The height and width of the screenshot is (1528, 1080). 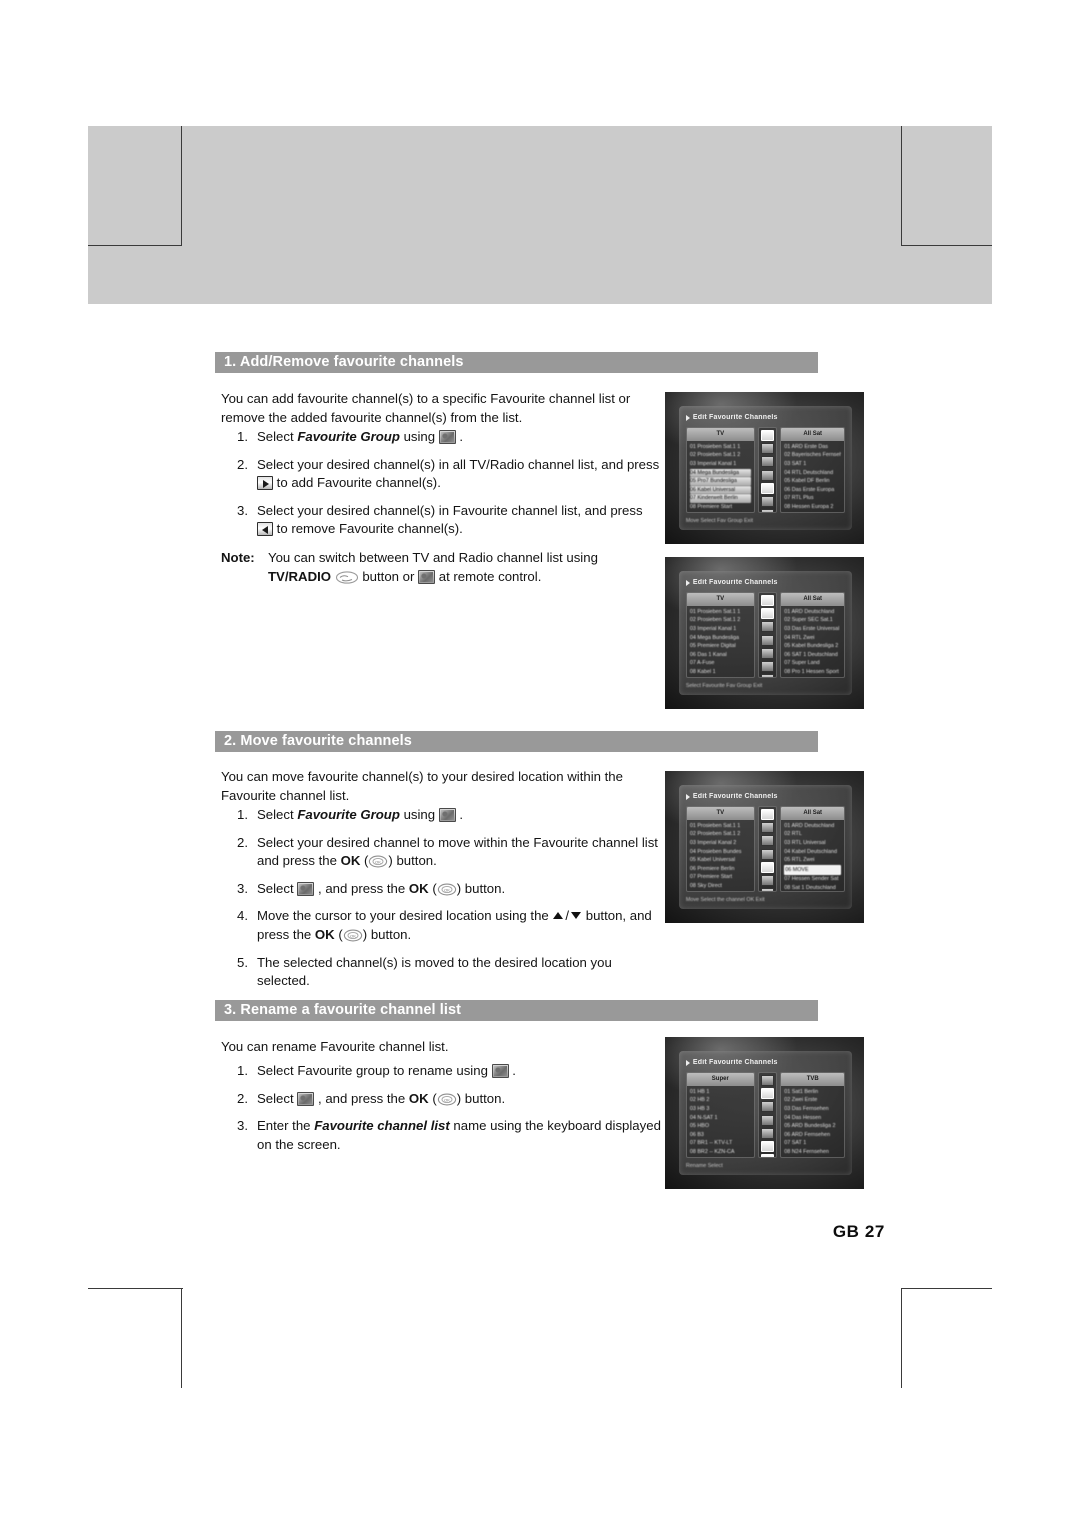 I want to click on tv-radio-glyph-svg, so click(x=346, y=577).